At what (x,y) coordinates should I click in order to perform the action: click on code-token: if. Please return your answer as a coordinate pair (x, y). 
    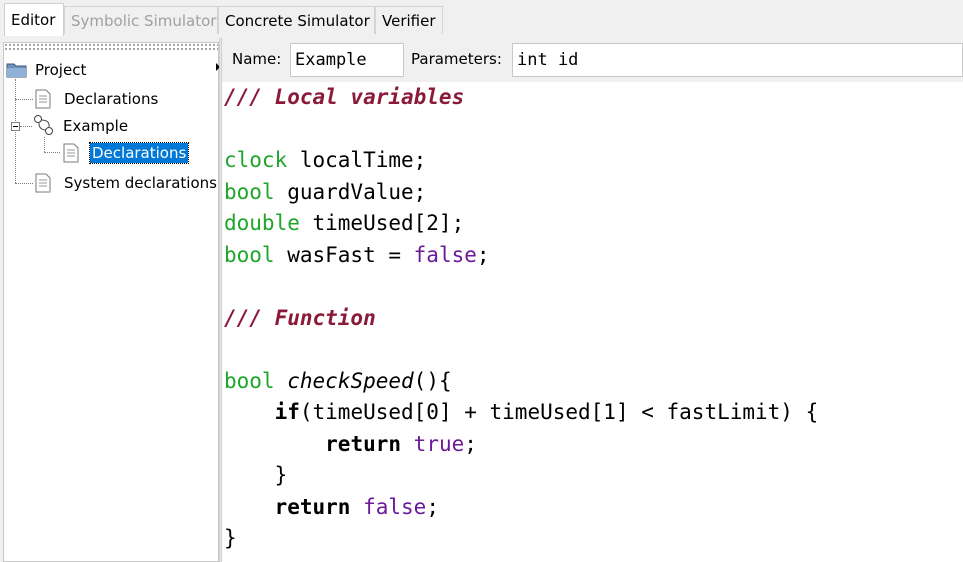
    Looking at the image, I should click on (287, 412).